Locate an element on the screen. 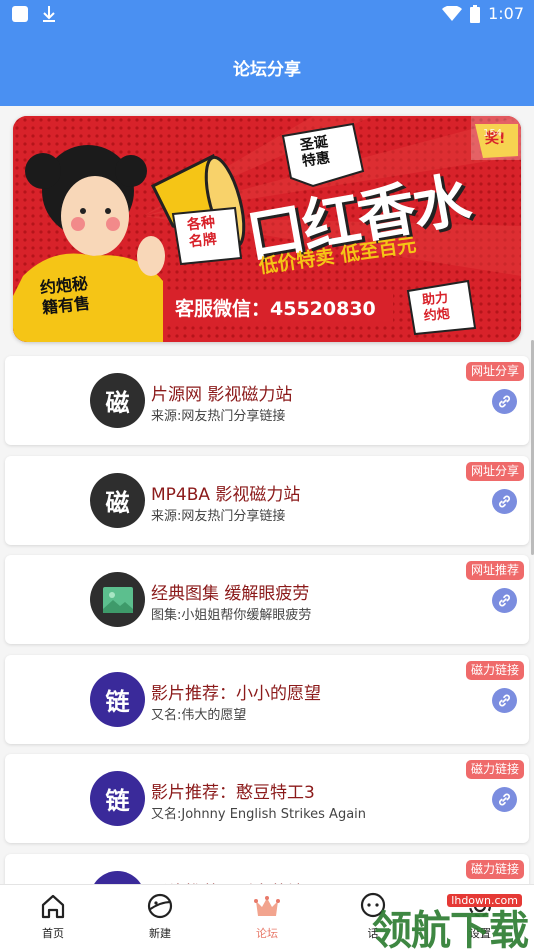 The image size is (534, 949). nav-forum-label: 论坛 is located at coordinates (267, 933).